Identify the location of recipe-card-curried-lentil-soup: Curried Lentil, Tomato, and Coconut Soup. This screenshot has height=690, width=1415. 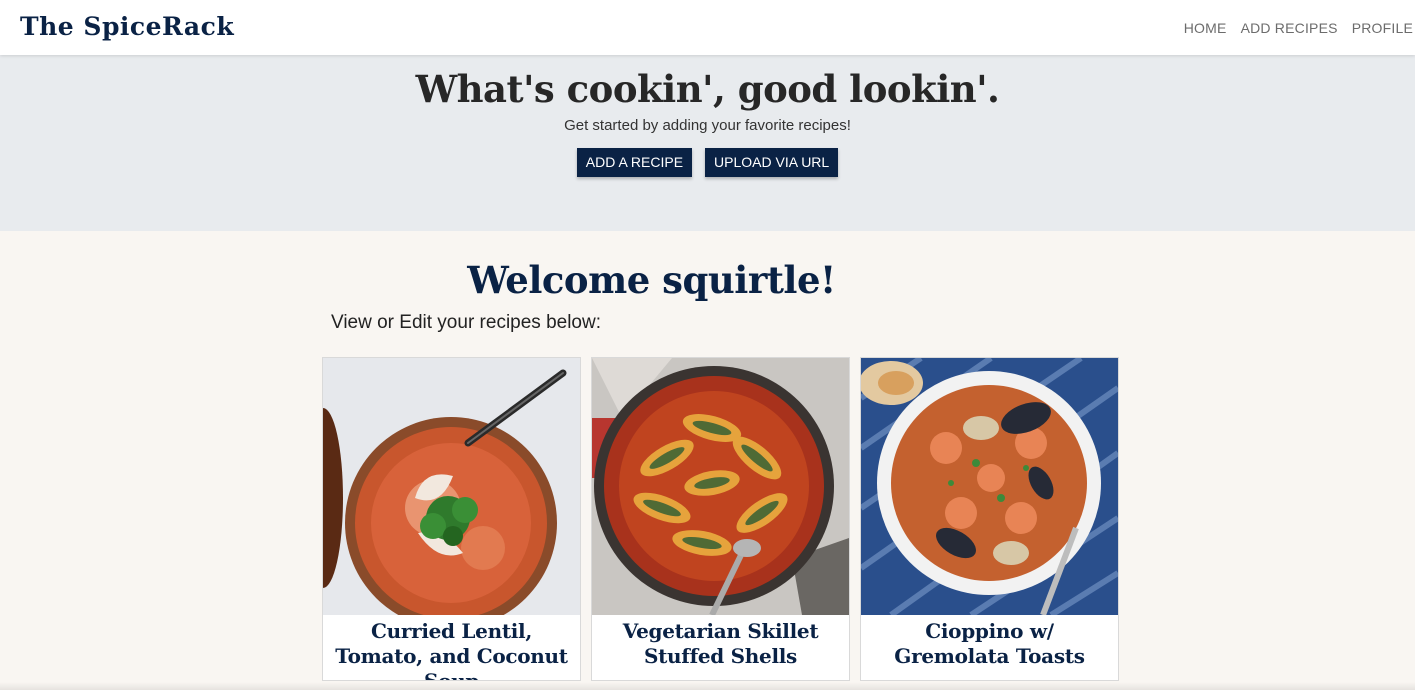
(451, 519).